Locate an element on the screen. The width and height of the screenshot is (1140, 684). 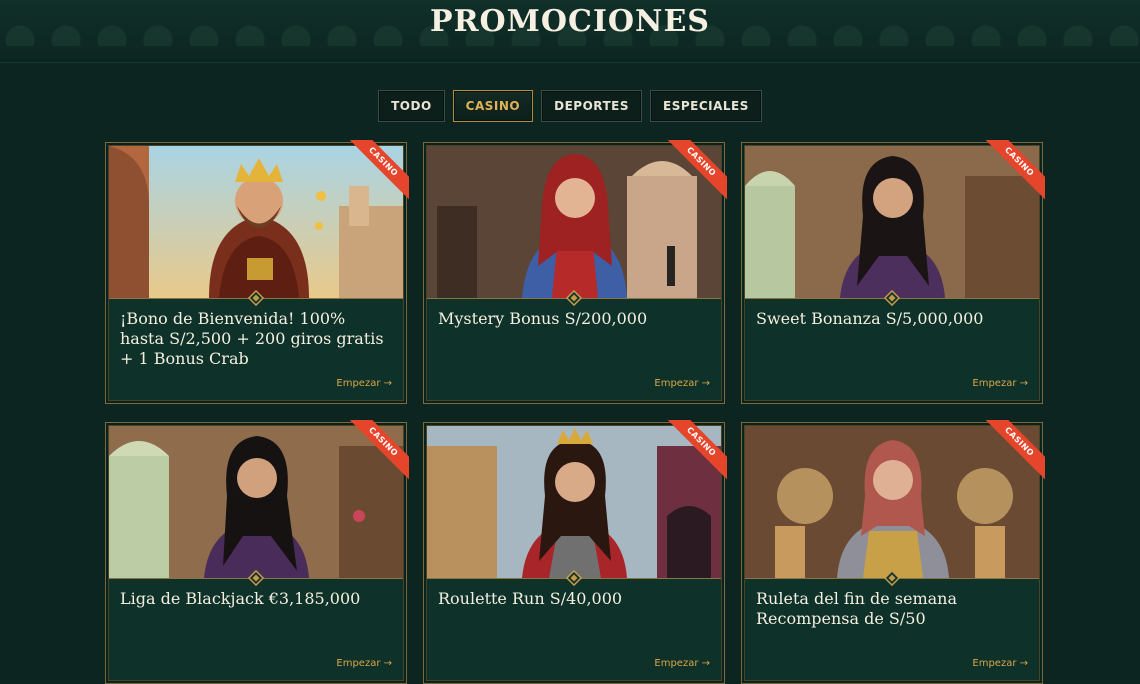
promo-title: Sweet Bonanza S/5,000,000 is located at coordinates (870, 318).